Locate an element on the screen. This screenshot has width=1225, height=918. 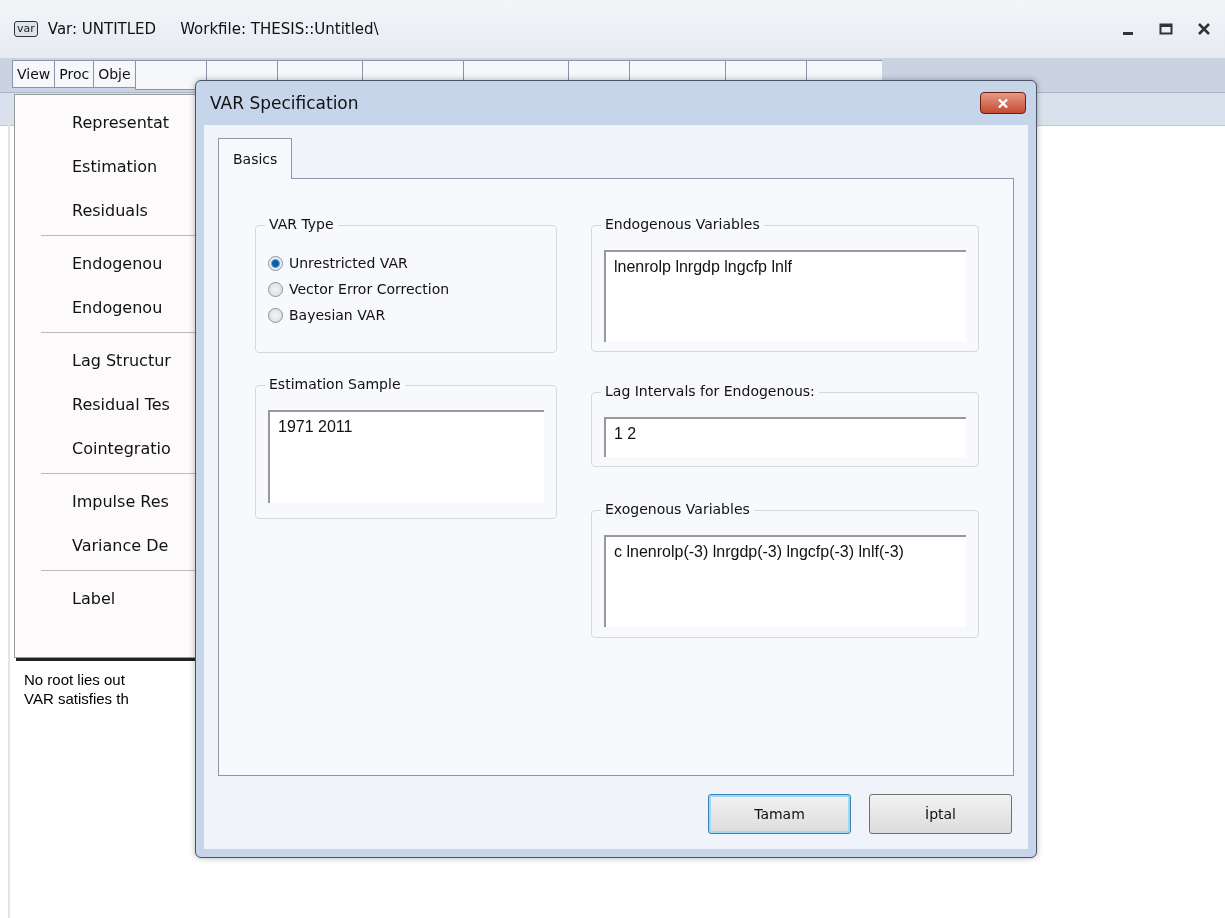
group-label: VAR Type is located at coordinates (301, 224).